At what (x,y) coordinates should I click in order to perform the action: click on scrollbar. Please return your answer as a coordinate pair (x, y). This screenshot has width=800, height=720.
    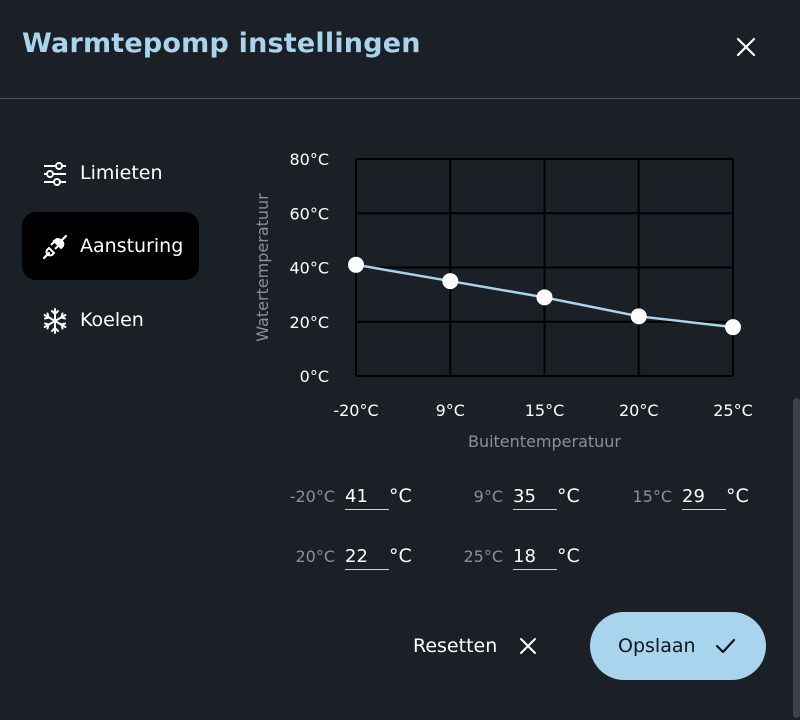
    Looking at the image, I should click on (796, 558).